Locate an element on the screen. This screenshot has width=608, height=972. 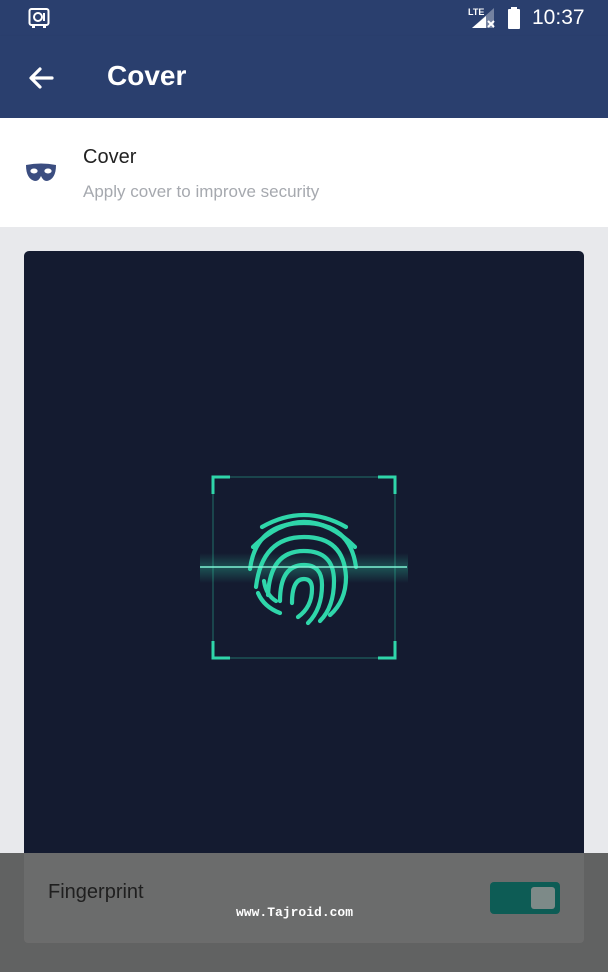
app-bar: Cover is located at coordinates (304, 77).